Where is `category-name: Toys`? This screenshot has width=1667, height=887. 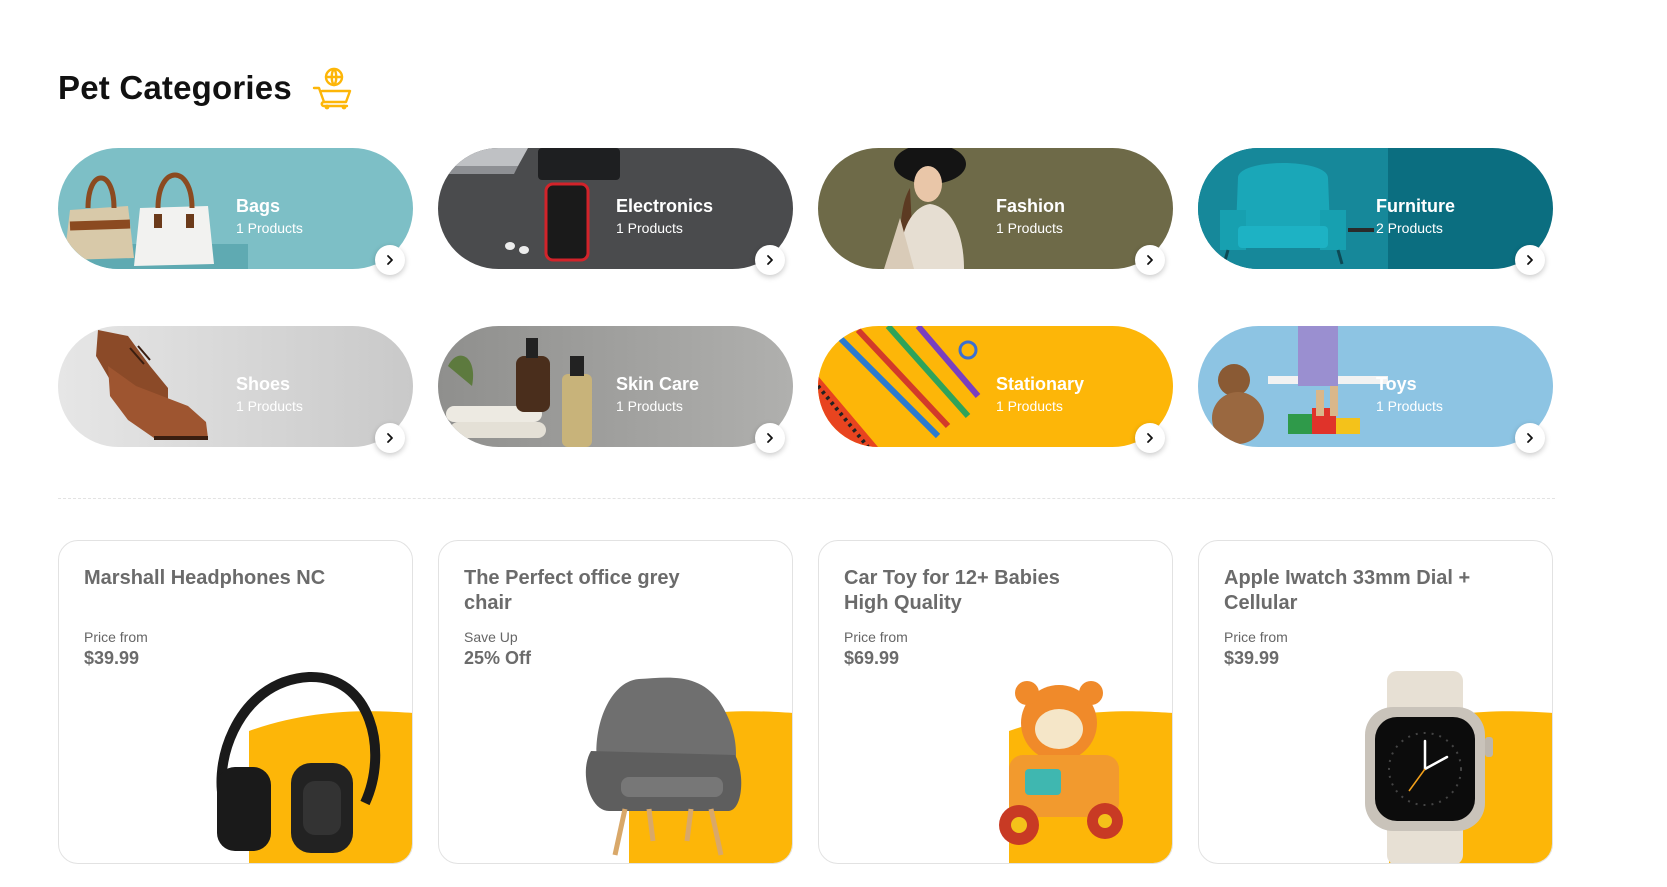 category-name: Toys is located at coordinates (1396, 384).